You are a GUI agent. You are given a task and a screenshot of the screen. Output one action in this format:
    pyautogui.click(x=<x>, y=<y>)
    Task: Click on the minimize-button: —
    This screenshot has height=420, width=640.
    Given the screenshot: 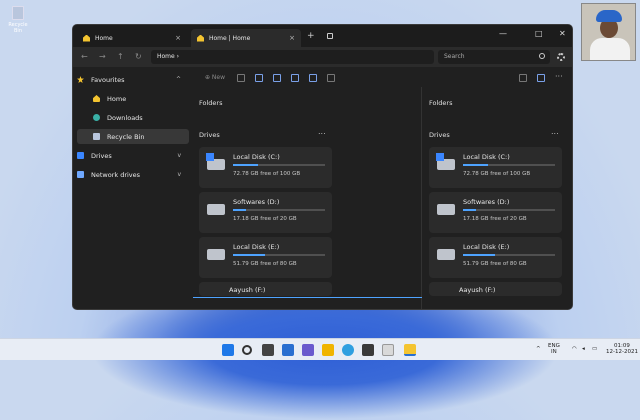 What is the action you would take?
    pyautogui.click(x=503, y=33)
    